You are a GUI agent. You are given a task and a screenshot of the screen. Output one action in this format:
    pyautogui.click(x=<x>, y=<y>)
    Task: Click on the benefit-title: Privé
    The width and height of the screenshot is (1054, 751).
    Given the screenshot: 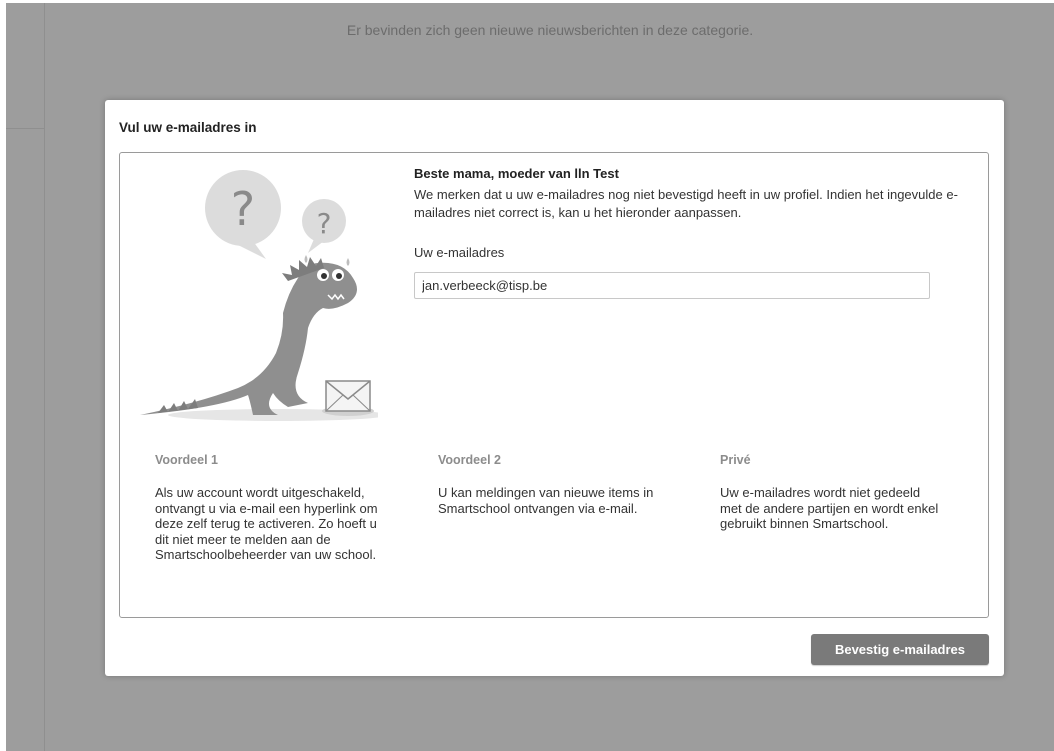 What is the action you would take?
    pyautogui.click(x=735, y=460)
    